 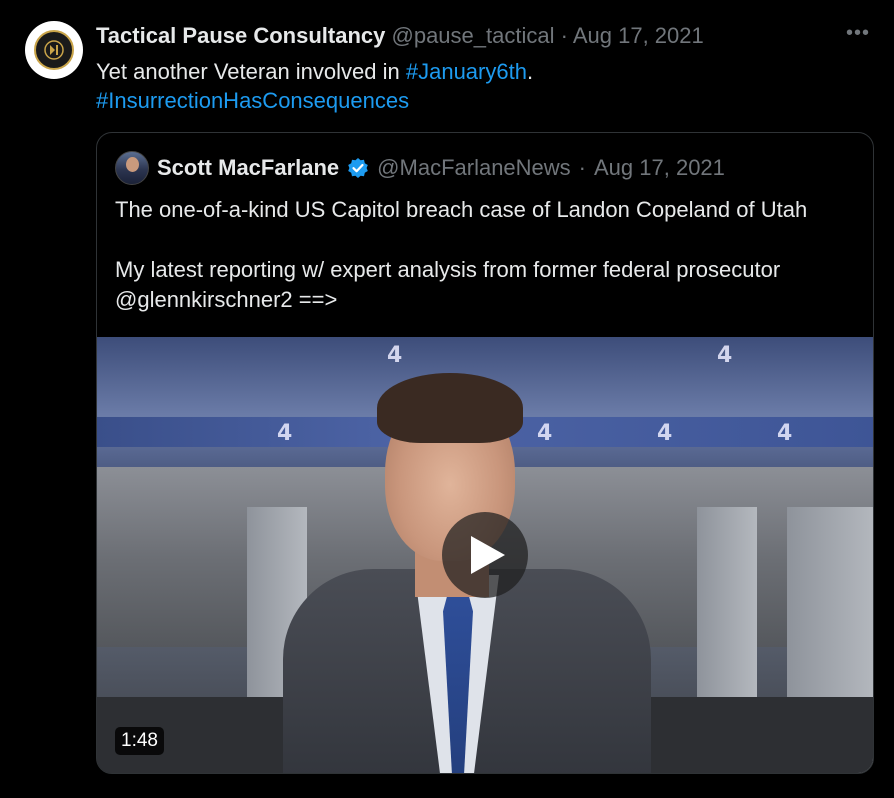 What do you see at coordinates (358, 168) in the screenshot?
I see `verified-badge-icon` at bounding box center [358, 168].